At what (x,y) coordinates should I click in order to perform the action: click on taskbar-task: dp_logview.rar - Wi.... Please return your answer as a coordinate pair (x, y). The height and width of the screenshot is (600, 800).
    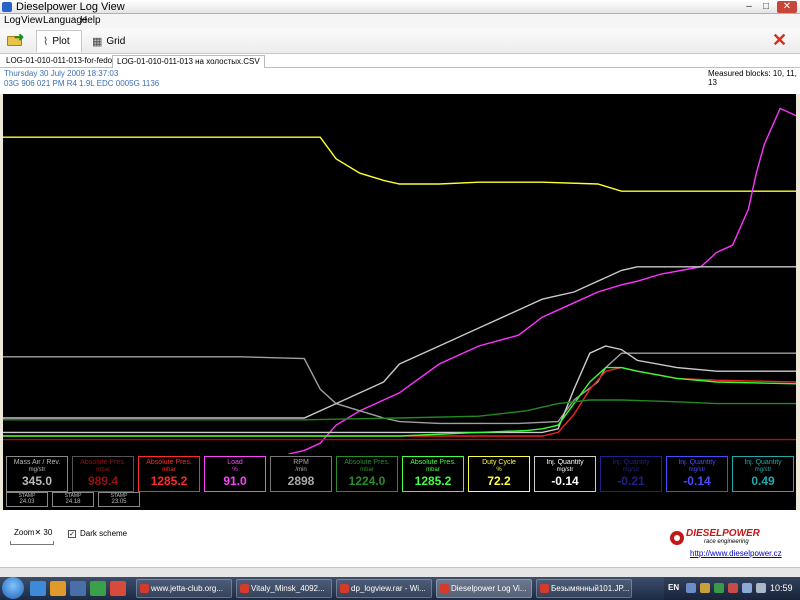
    Looking at the image, I should click on (384, 588).